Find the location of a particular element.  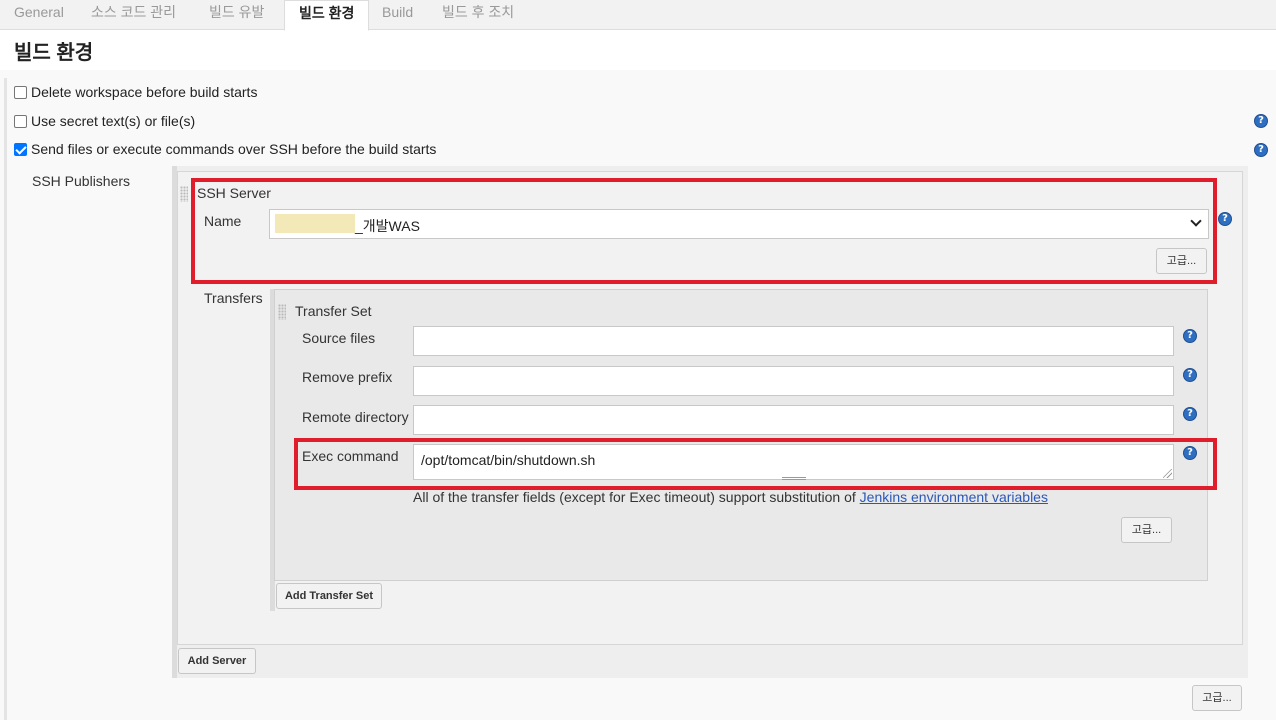

add-server-button: Add Server is located at coordinates (217, 661).